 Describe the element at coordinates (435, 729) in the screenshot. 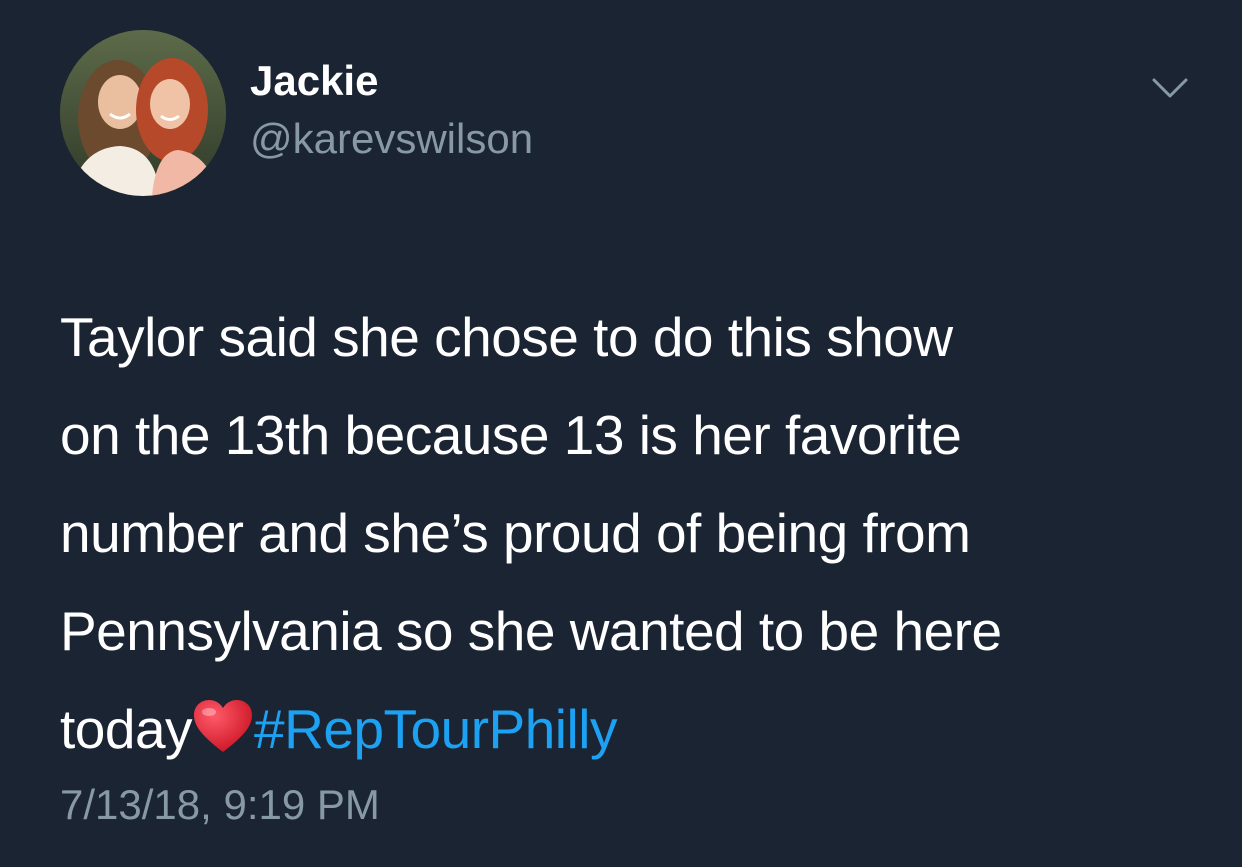

I see `hashtag-link: #RepTourPhilly` at that location.